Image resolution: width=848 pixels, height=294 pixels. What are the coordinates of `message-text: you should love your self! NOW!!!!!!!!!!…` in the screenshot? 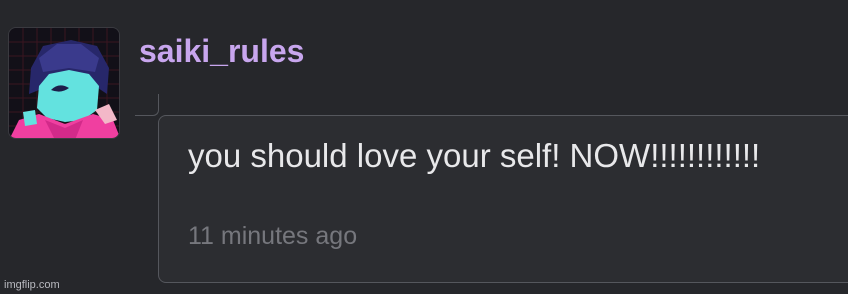 It's located at (474, 155).